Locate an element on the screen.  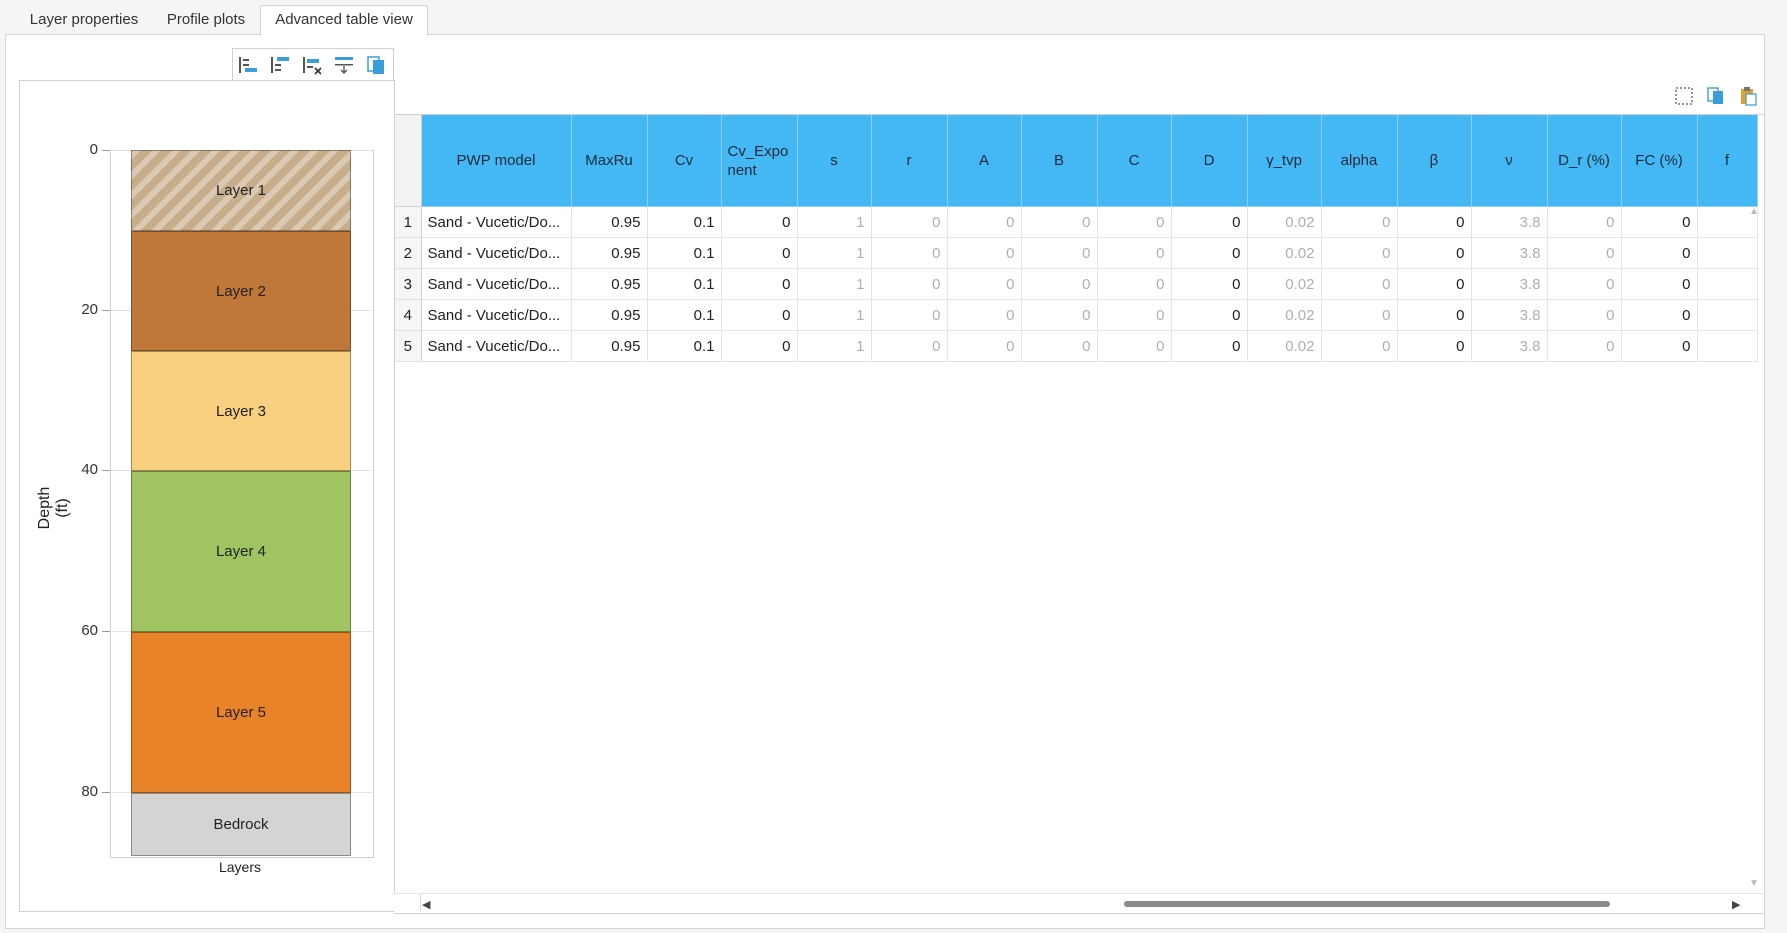
row-header: 3 is located at coordinates (408, 284).